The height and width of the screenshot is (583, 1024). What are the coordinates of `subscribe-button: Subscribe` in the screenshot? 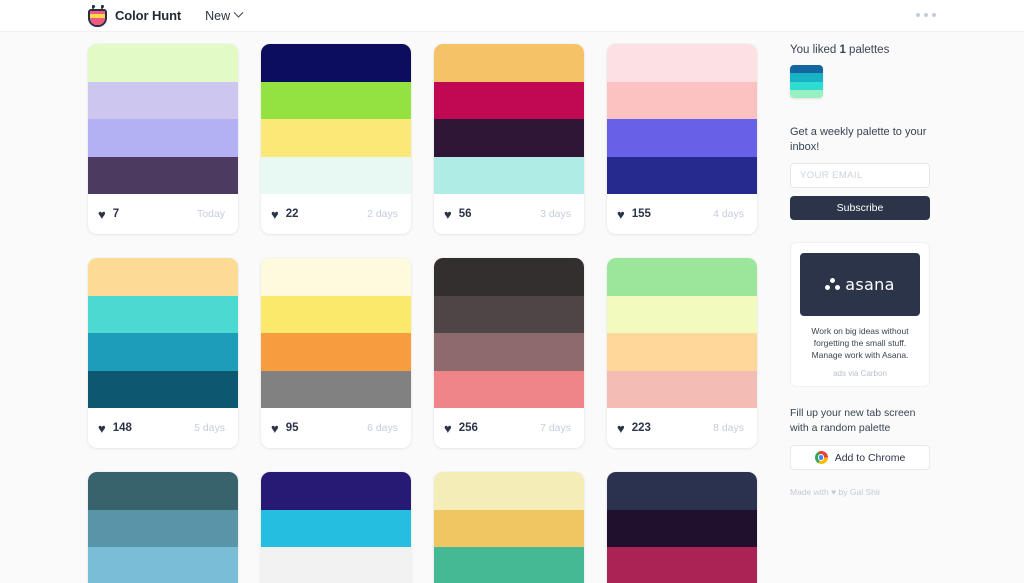 It's located at (860, 207).